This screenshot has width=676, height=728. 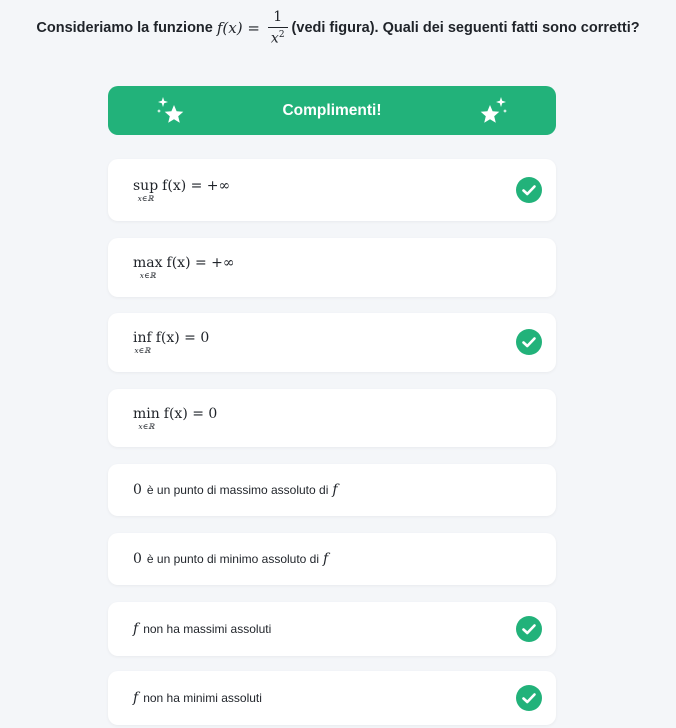 I want to click on banner-label: Complimenti!, so click(x=332, y=110).